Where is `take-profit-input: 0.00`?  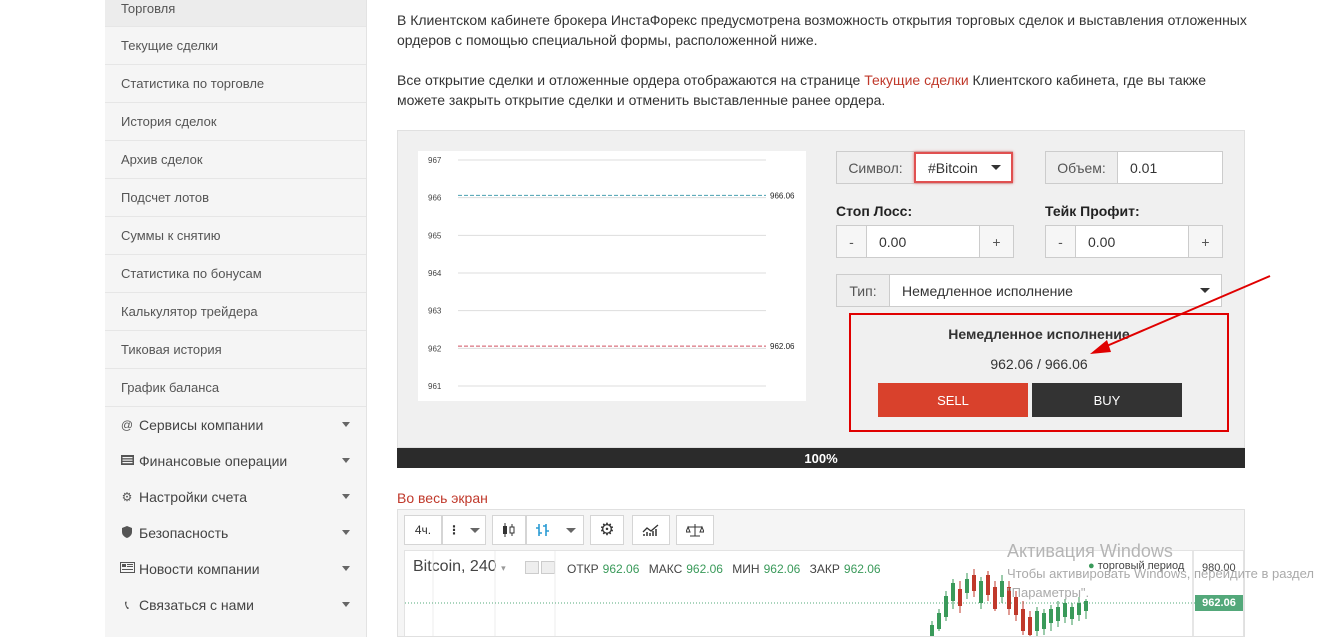
take-profit-input: 0.00 is located at coordinates (1132, 242).